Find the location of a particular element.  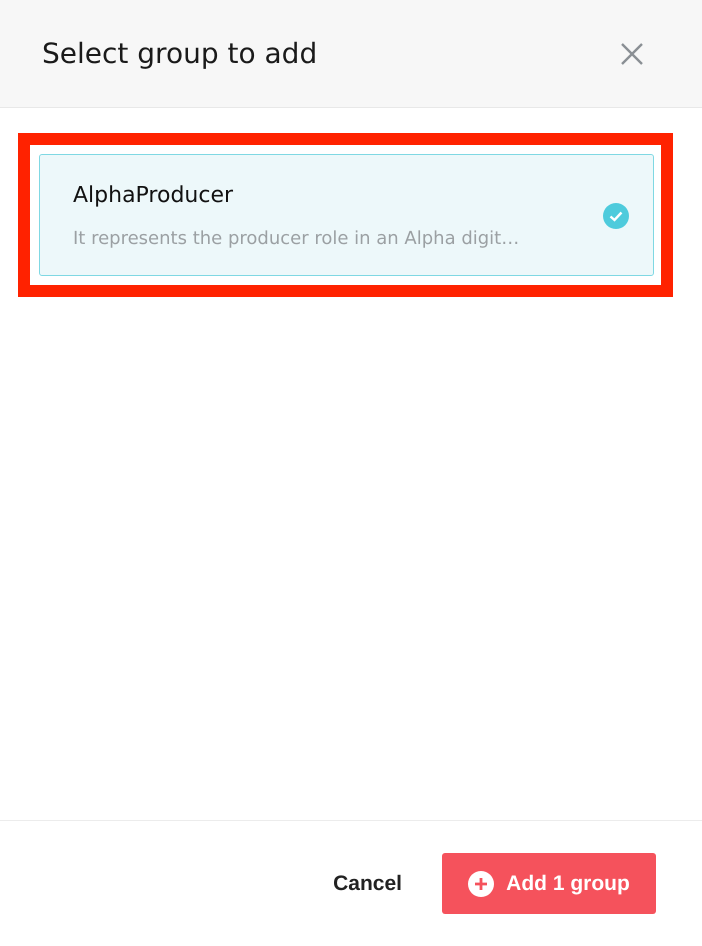

dialog-title: Select group to add is located at coordinates (180, 53).